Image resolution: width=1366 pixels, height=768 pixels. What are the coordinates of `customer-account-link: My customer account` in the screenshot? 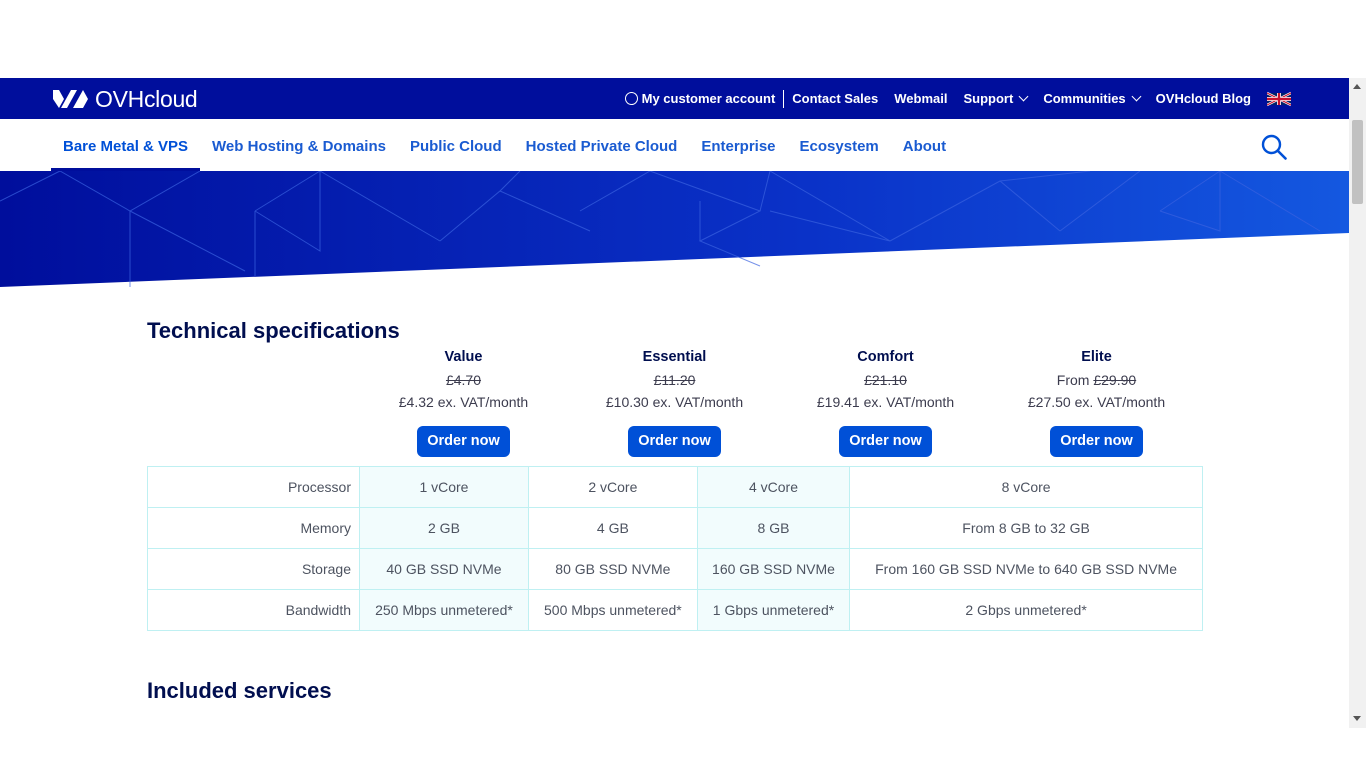 It's located at (700, 98).